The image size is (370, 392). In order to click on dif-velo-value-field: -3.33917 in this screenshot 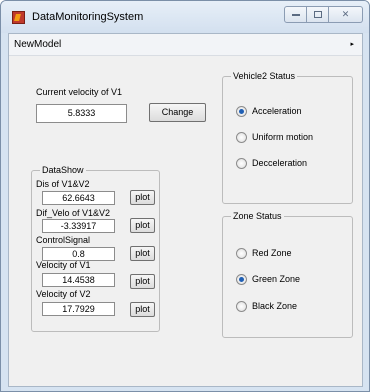, I will do `click(78, 226)`.